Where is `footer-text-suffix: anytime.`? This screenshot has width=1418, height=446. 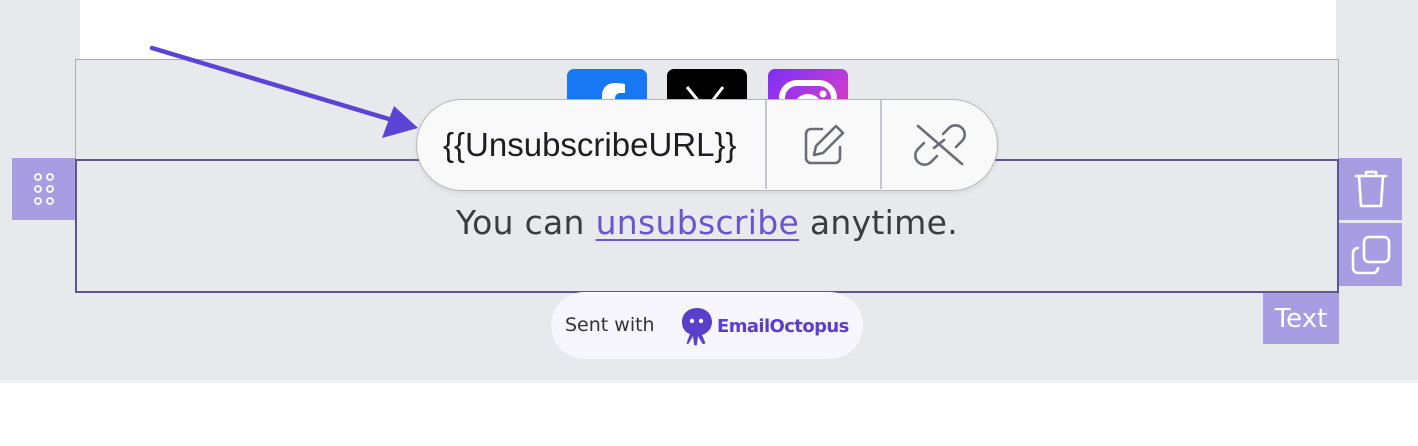 footer-text-suffix: anytime. is located at coordinates (878, 222).